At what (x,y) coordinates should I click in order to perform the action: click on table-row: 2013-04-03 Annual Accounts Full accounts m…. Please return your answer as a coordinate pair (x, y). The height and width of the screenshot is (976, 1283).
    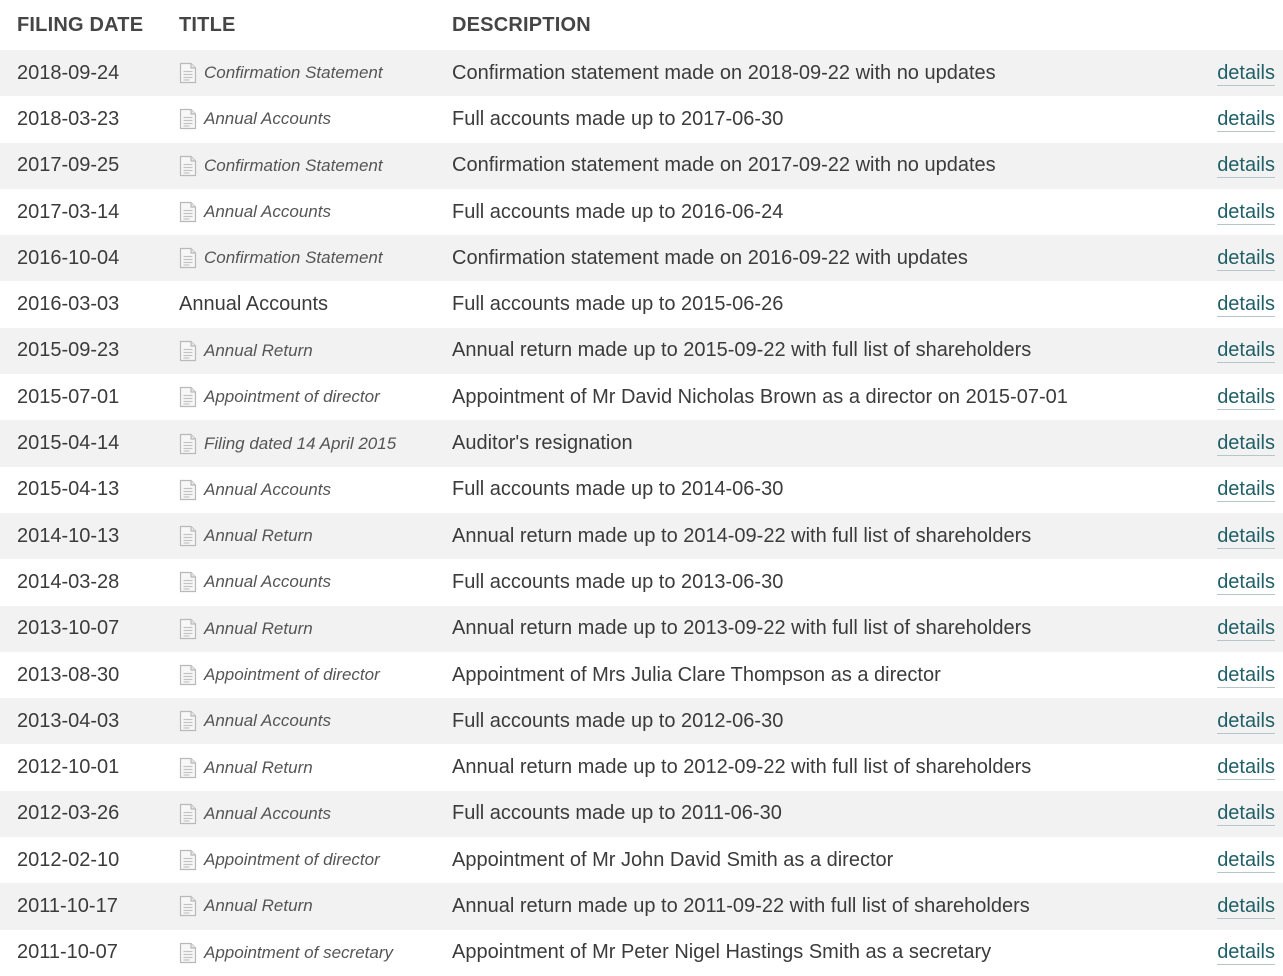
    Looking at the image, I should click on (641, 721).